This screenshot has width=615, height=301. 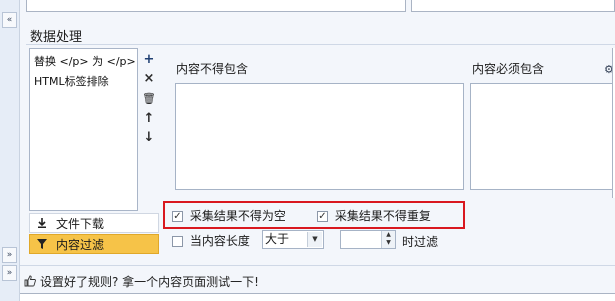 I want to click on bottom-divider, so click(x=317, y=265).